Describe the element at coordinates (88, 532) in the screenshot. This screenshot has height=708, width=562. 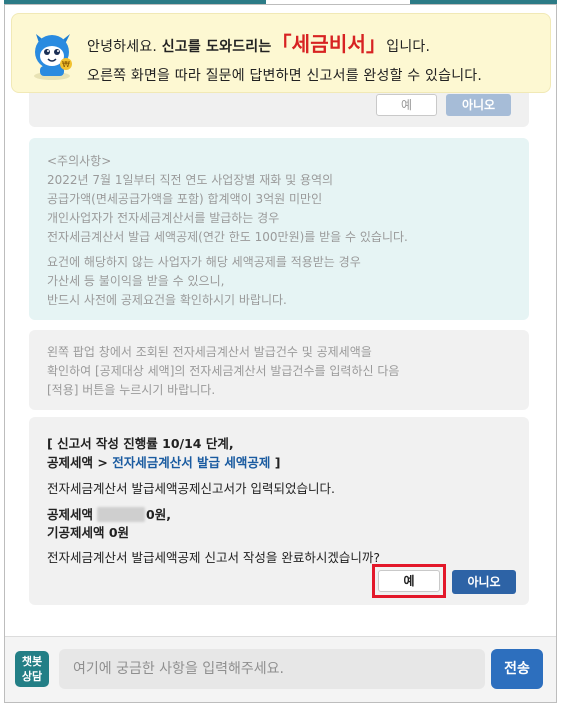
I see `prior-deduction-amount: 기공제세액 0원` at that location.